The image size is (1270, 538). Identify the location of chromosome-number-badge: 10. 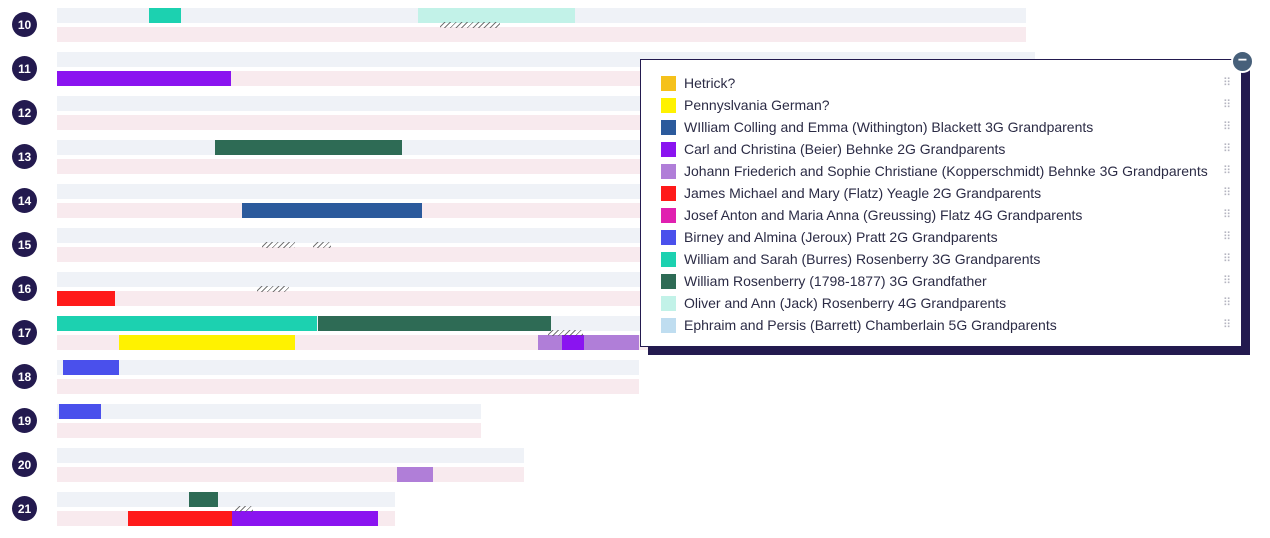
(24, 24).